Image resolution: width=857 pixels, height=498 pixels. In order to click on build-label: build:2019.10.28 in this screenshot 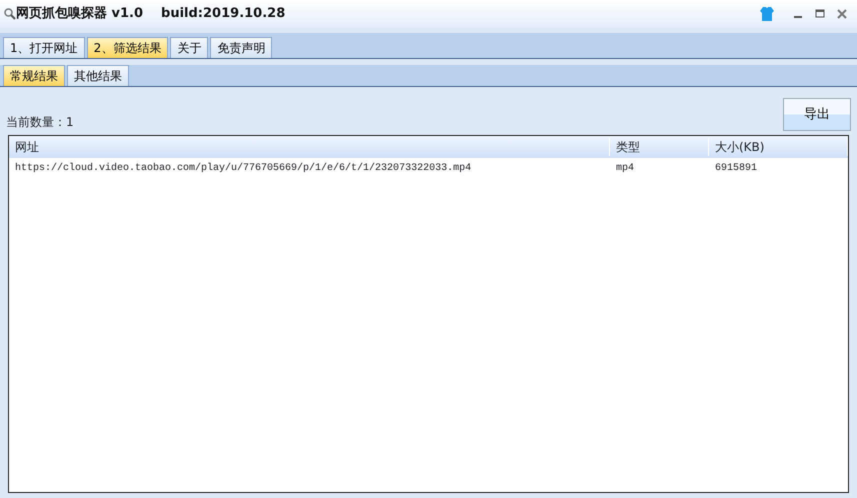, I will do `click(223, 14)`.